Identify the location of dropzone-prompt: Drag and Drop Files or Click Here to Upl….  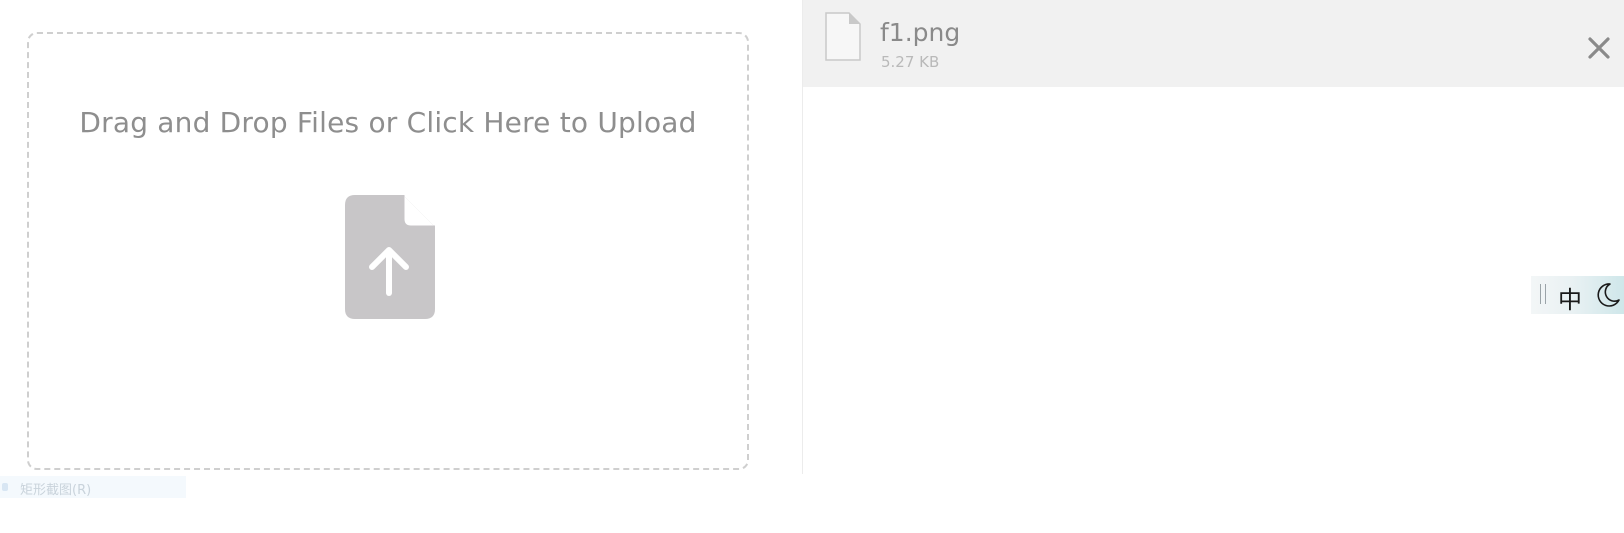
(388, 122).